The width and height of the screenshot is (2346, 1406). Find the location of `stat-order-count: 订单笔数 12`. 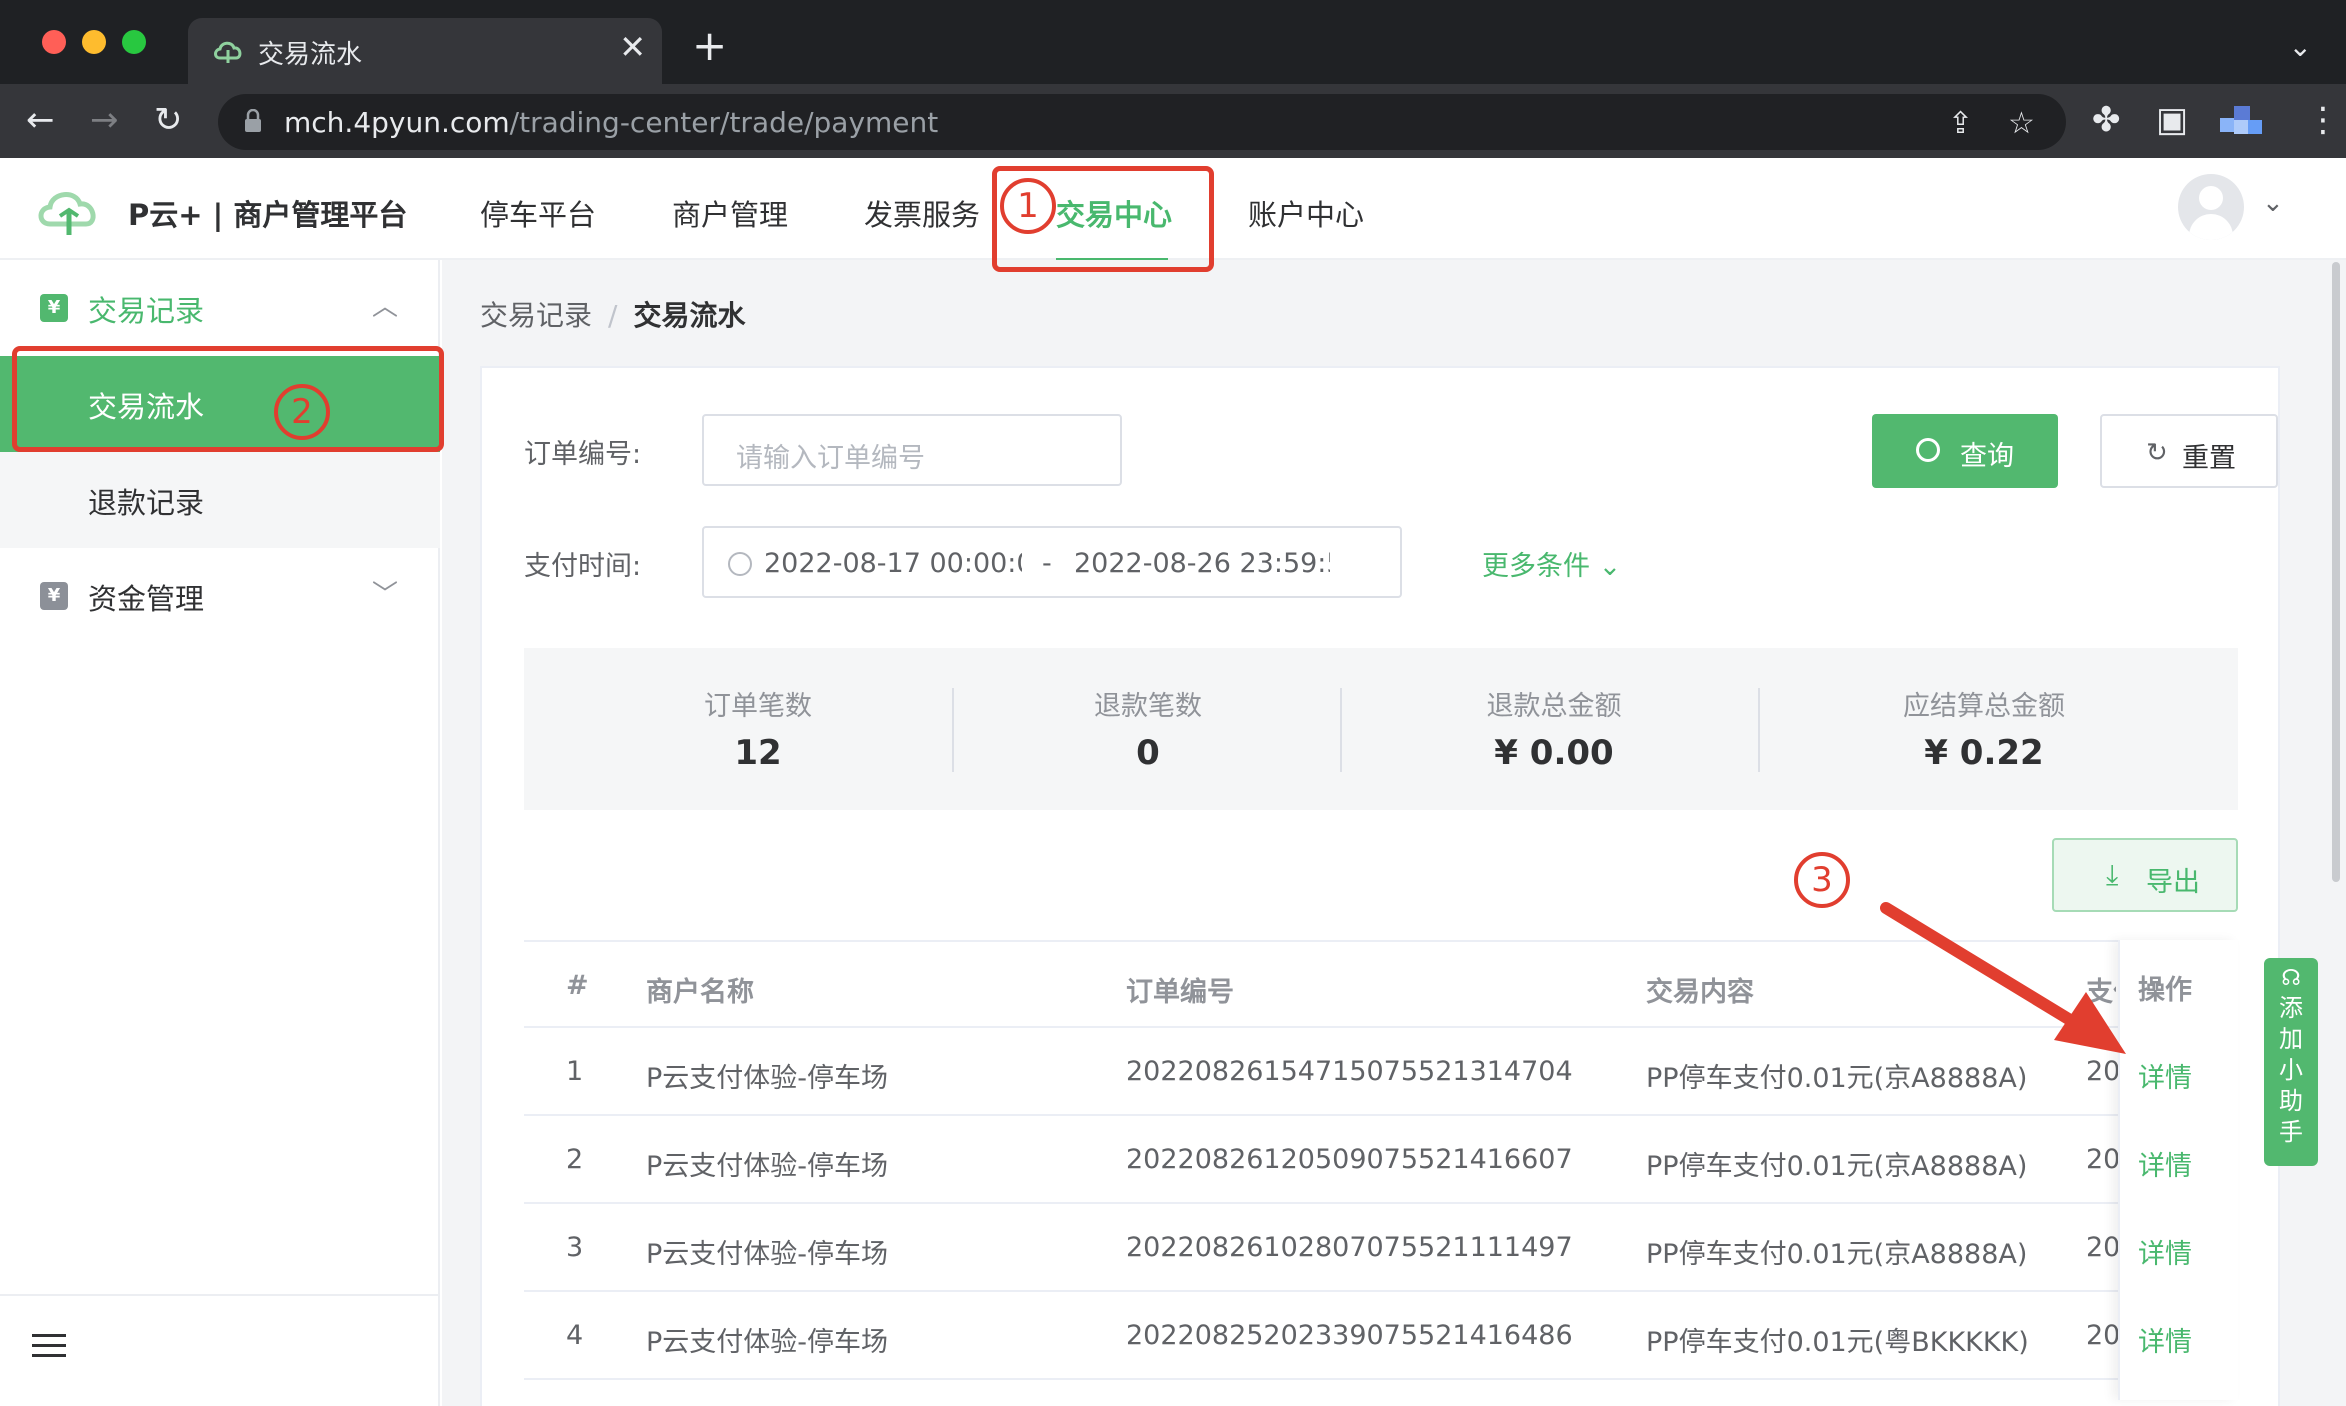

stat-order-count: 订单笔数 12 is located at coordinates (758, 728).